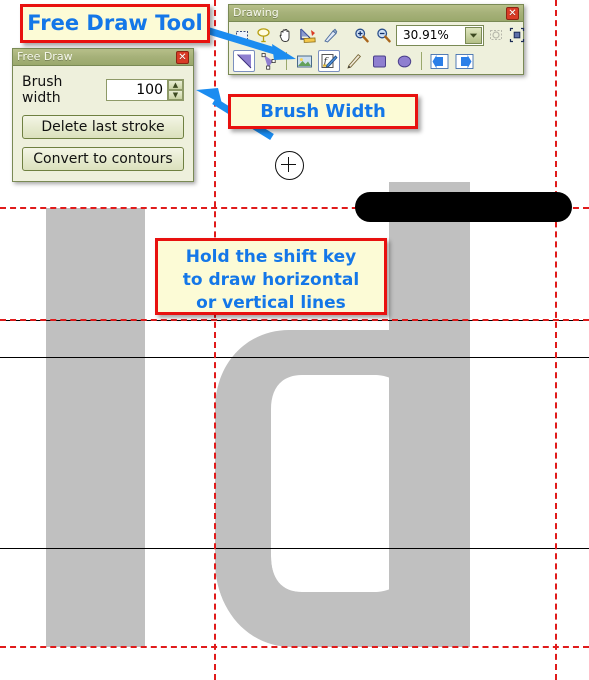  Describe the element at coordinates (473, 35) in the screenshot. I see `chevron-down-icon` at that location.